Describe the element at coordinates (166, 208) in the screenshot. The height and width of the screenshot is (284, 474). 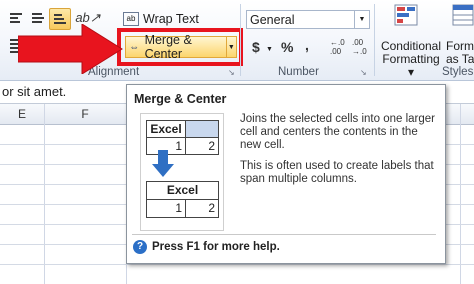
I see `preview-cell-after-value-1: 1` at that location.